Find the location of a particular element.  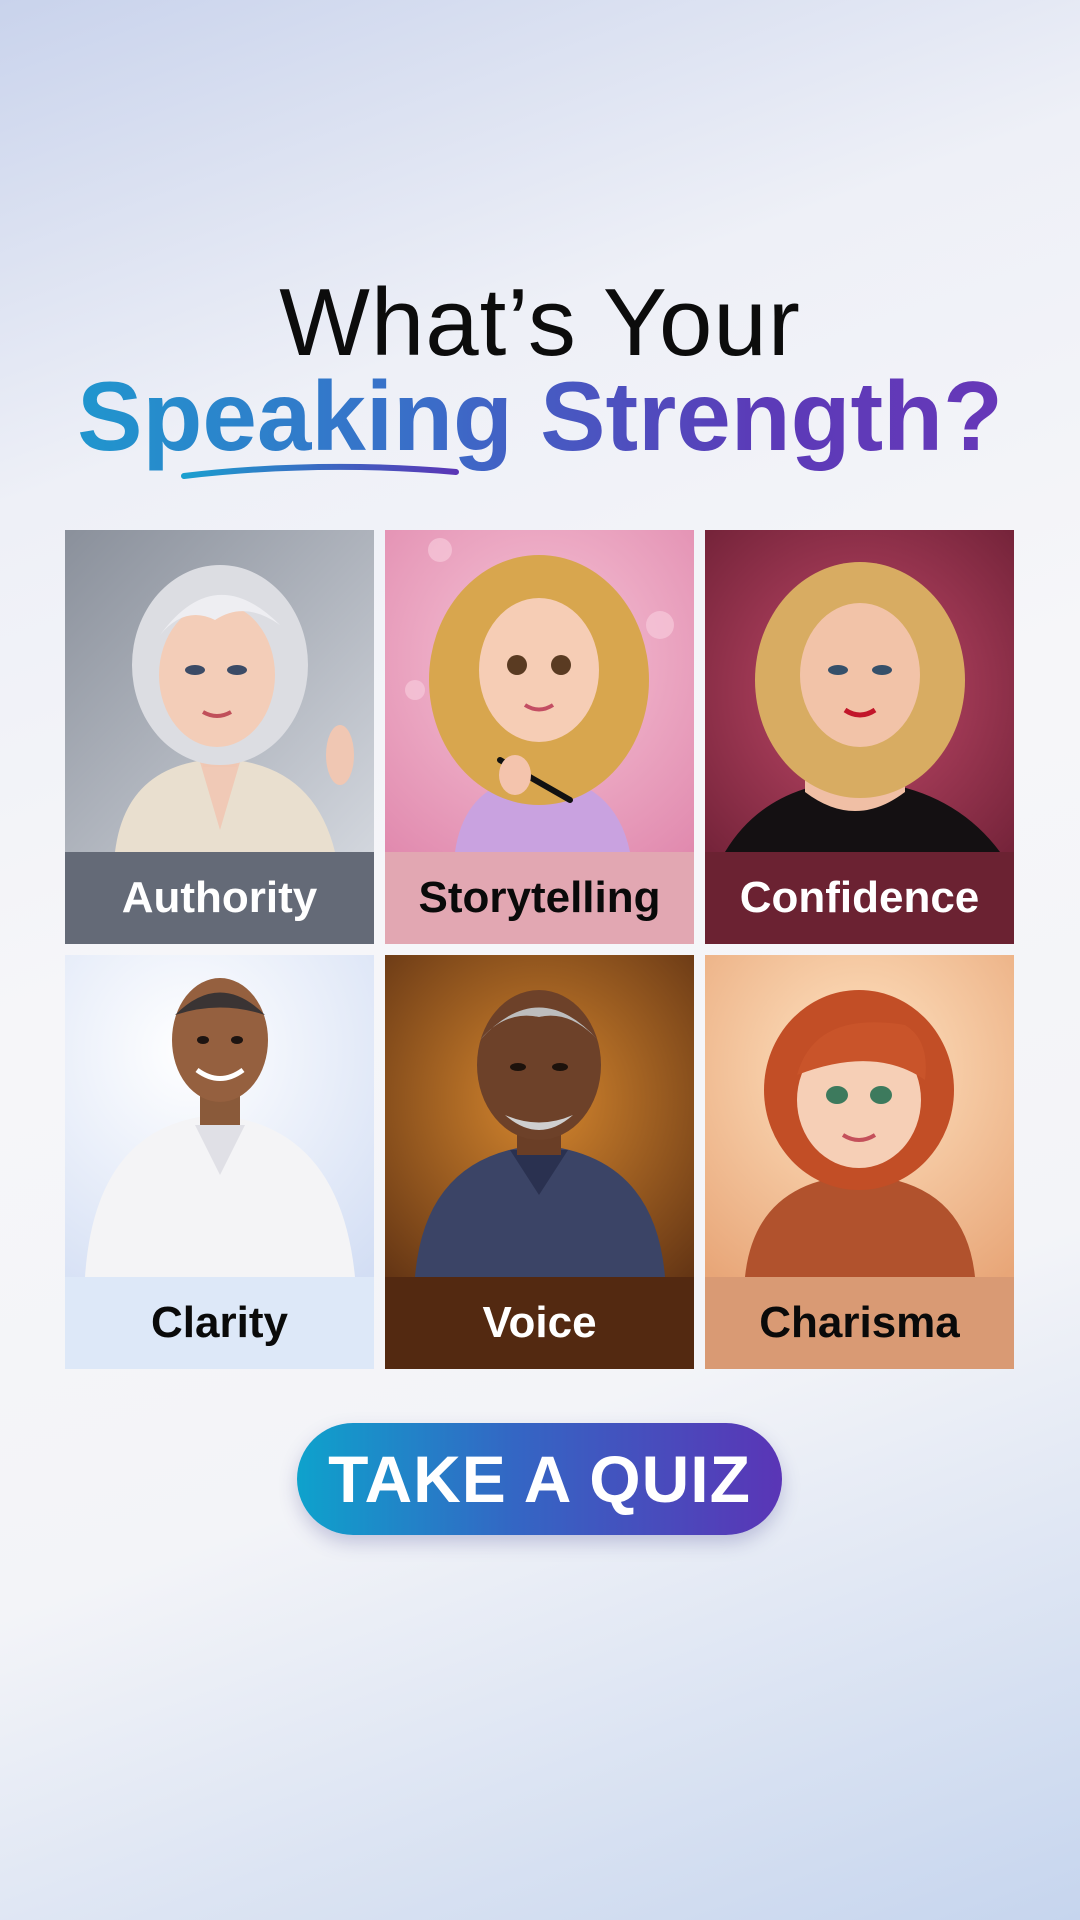

take-quiz-button: TAKE A QUIZ is located at coordinates (539, 1479).